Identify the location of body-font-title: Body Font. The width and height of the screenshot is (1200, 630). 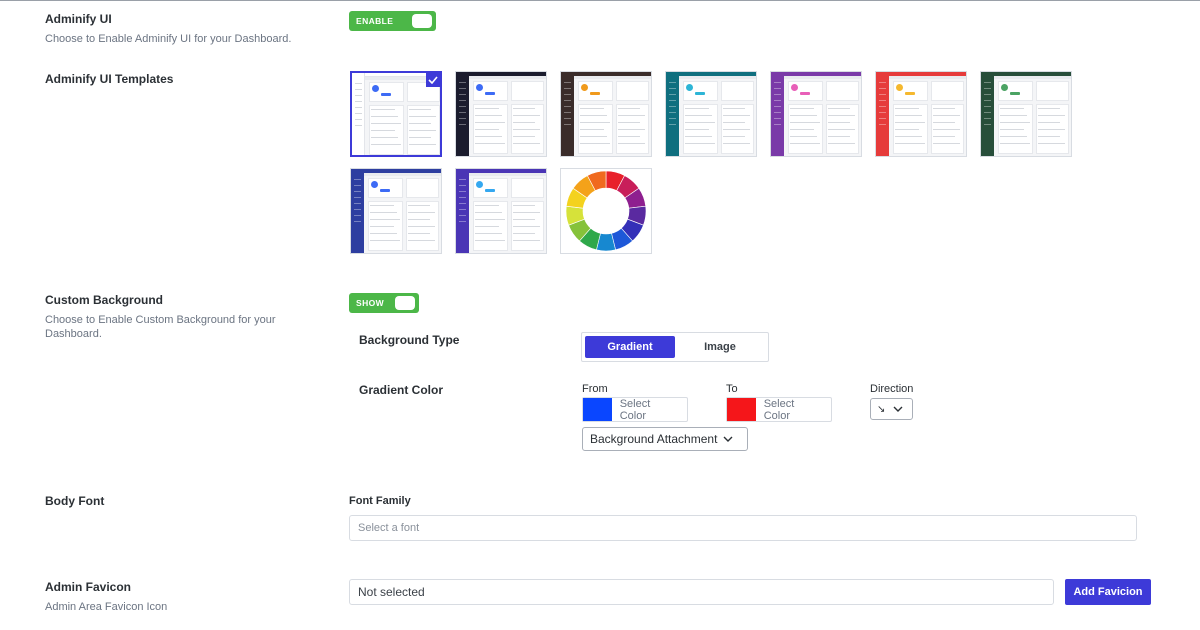
(75, 501).